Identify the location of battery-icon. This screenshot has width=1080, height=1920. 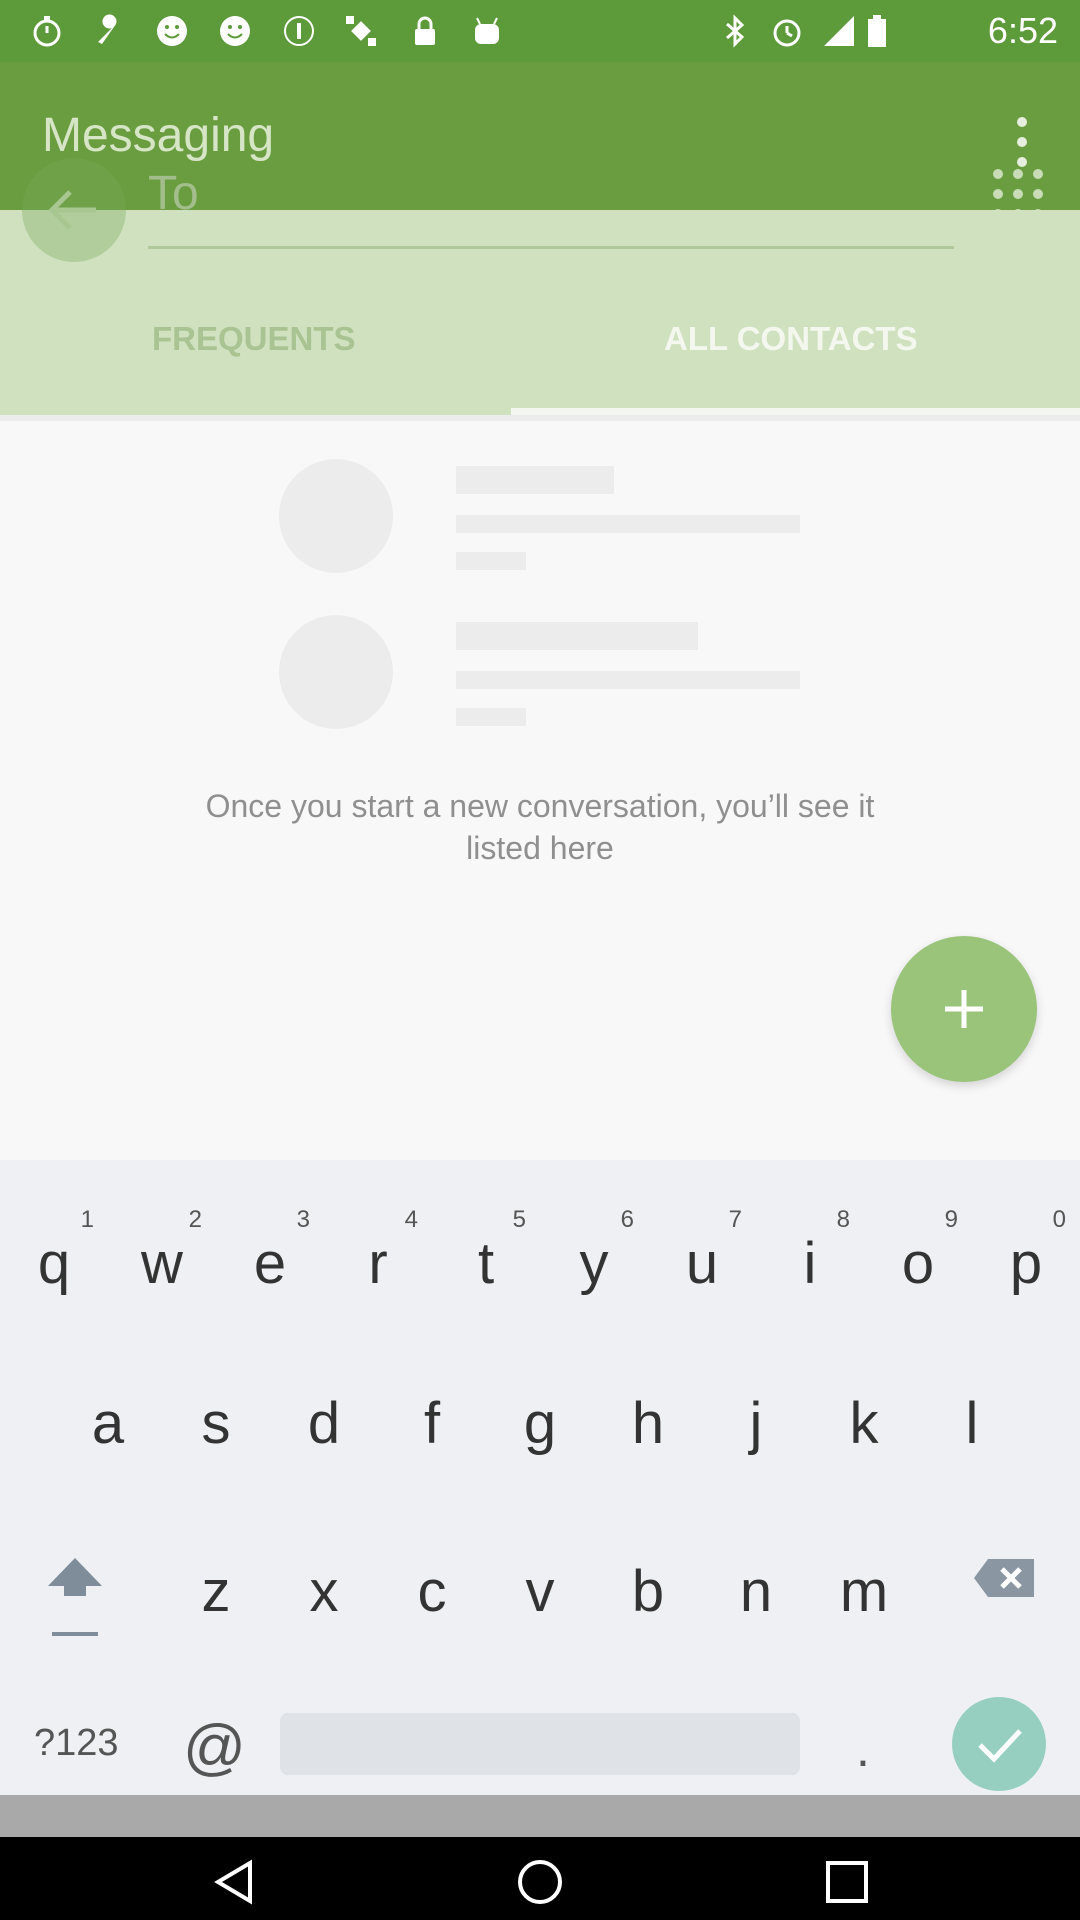
(877, 31).